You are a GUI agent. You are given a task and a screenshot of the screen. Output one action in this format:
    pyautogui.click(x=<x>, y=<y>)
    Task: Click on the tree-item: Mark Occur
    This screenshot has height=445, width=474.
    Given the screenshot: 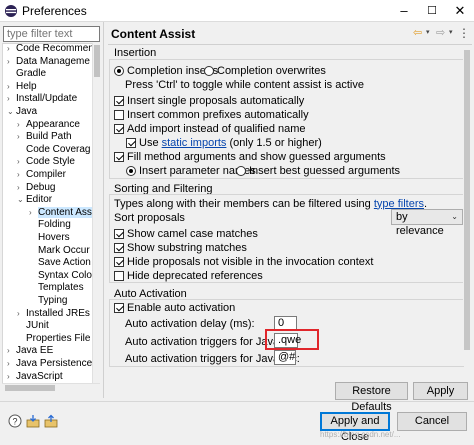 What is the action you would take?
    pyautogui.click(x=59, y=251)
    